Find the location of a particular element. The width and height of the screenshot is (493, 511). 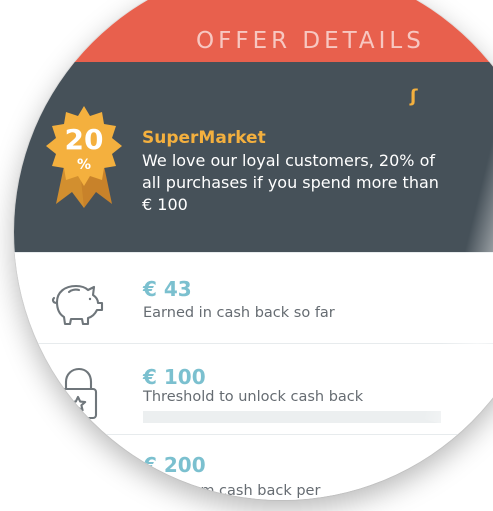

badge-suffix: % is located at coordinates (84, 165).